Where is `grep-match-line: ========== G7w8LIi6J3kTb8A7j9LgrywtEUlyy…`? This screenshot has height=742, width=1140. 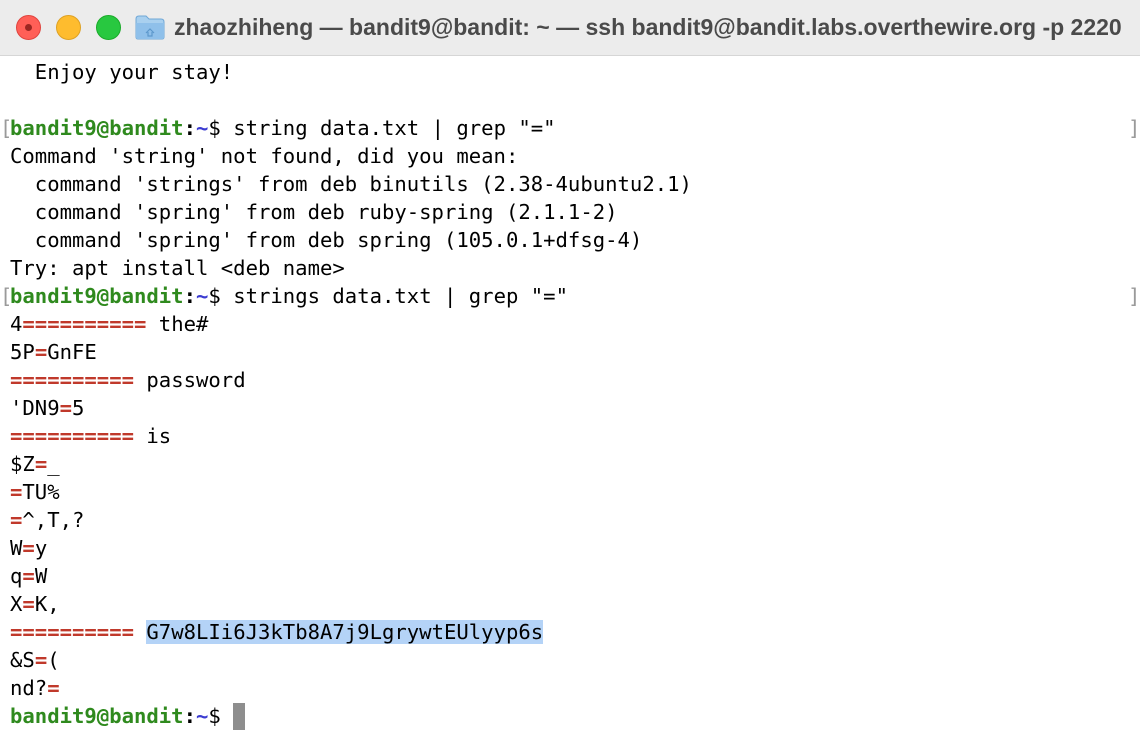
grep-match-line: ========== G7w8LIi6J3kTb8A7j9LgrywtEUlyy… is located at coordinates (570, 632).